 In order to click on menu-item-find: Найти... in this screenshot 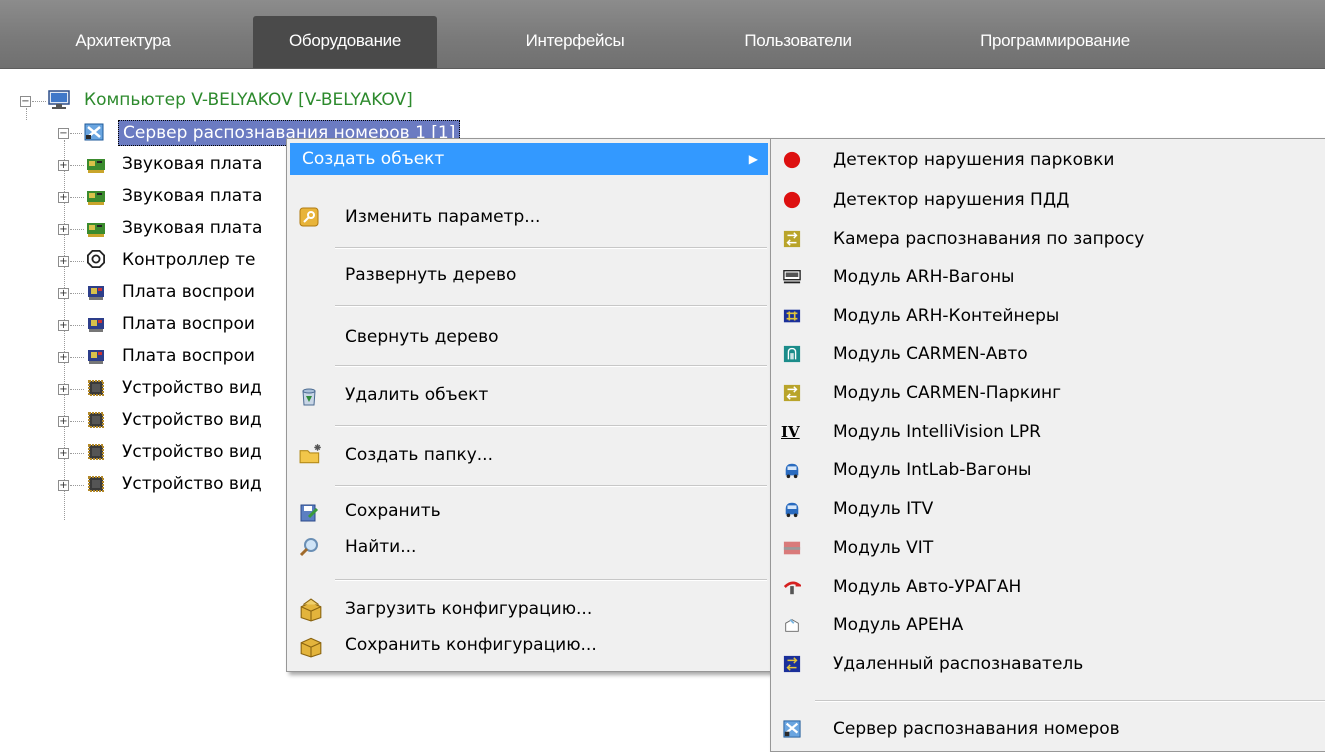, I will do `click(529, 547)`.